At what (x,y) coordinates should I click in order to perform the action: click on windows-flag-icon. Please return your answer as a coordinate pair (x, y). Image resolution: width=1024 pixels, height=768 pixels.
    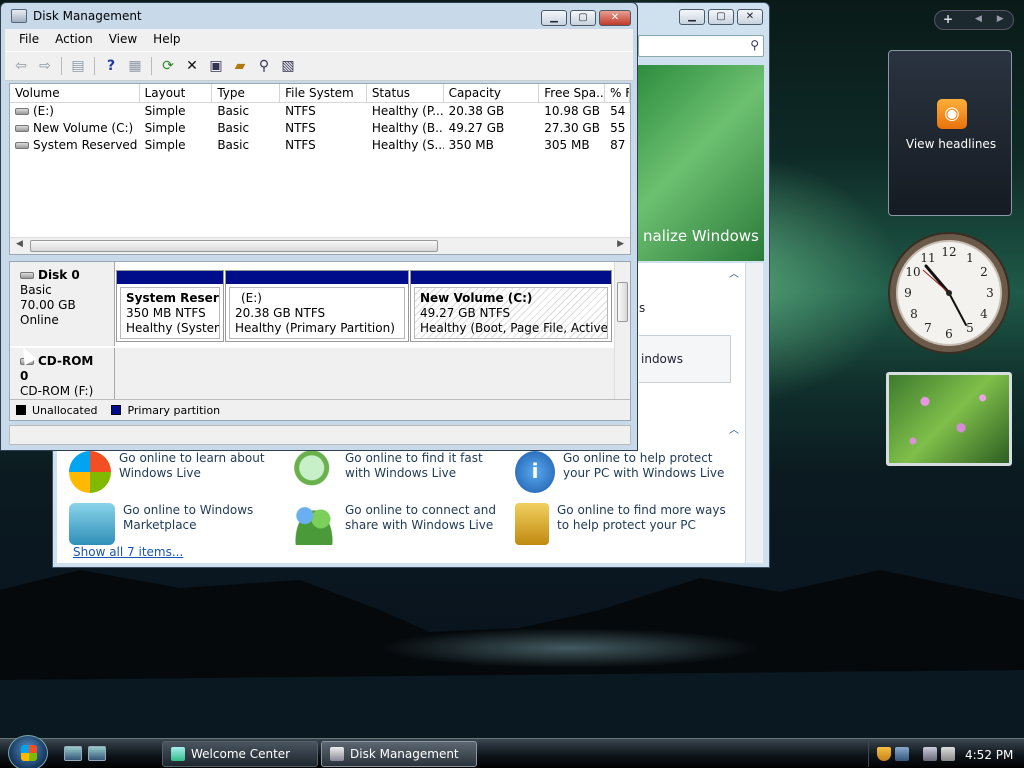
    Looking at the image, I should click on (29, 753).